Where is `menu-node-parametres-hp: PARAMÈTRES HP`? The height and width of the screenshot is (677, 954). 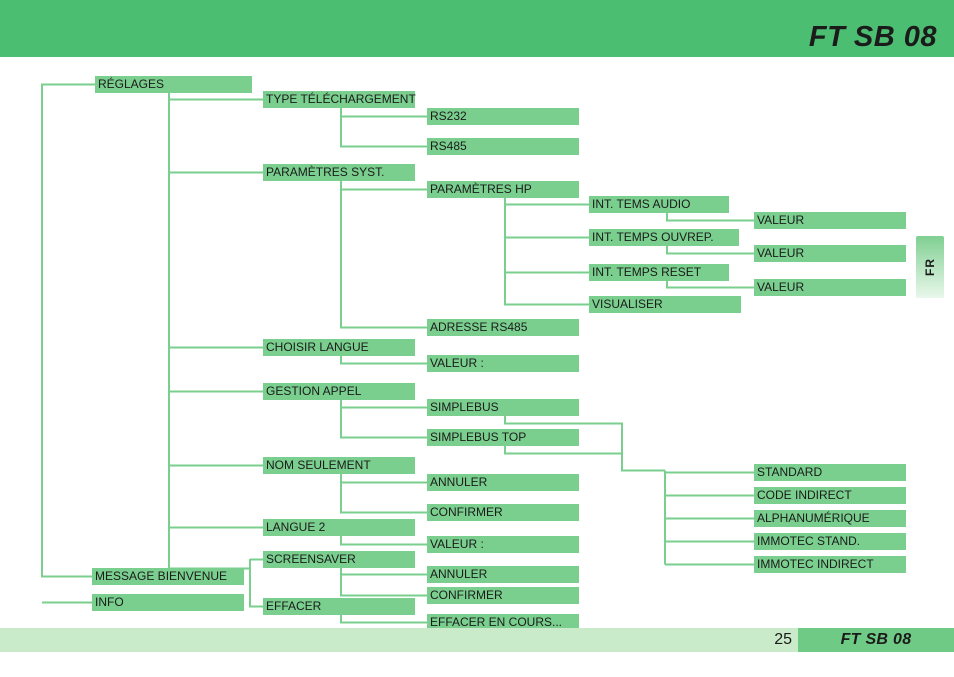
menu-node-parametres-hp: PARAMÈTRES HP is located at coordinates (503, 189).